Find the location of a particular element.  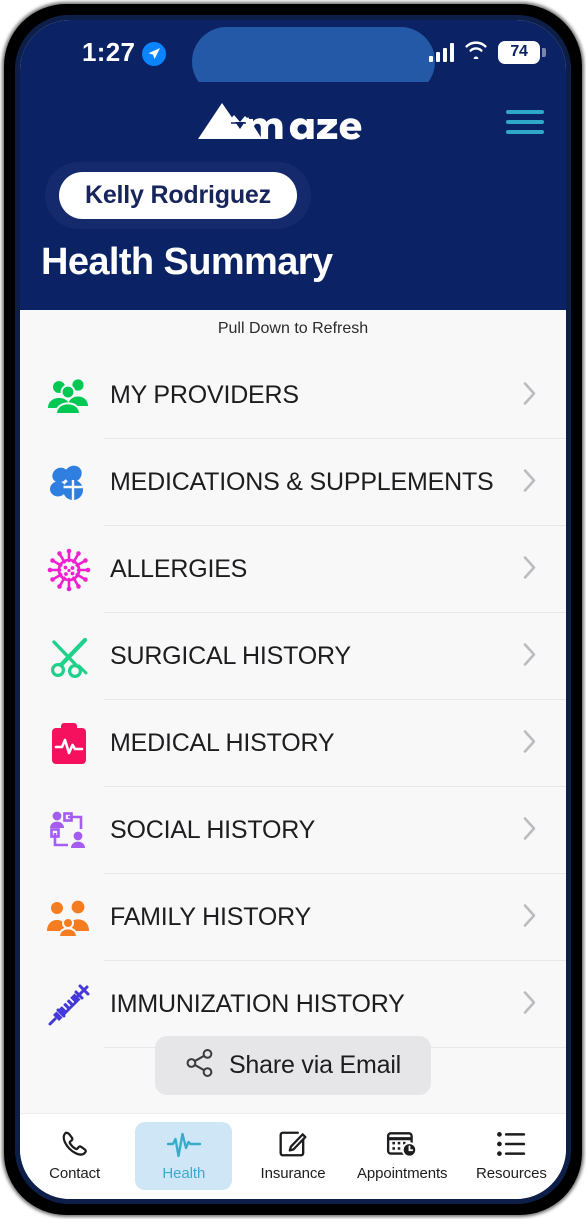

patient-selector-chip: Kelly Rodriguez is located at coordinates (178, 195).